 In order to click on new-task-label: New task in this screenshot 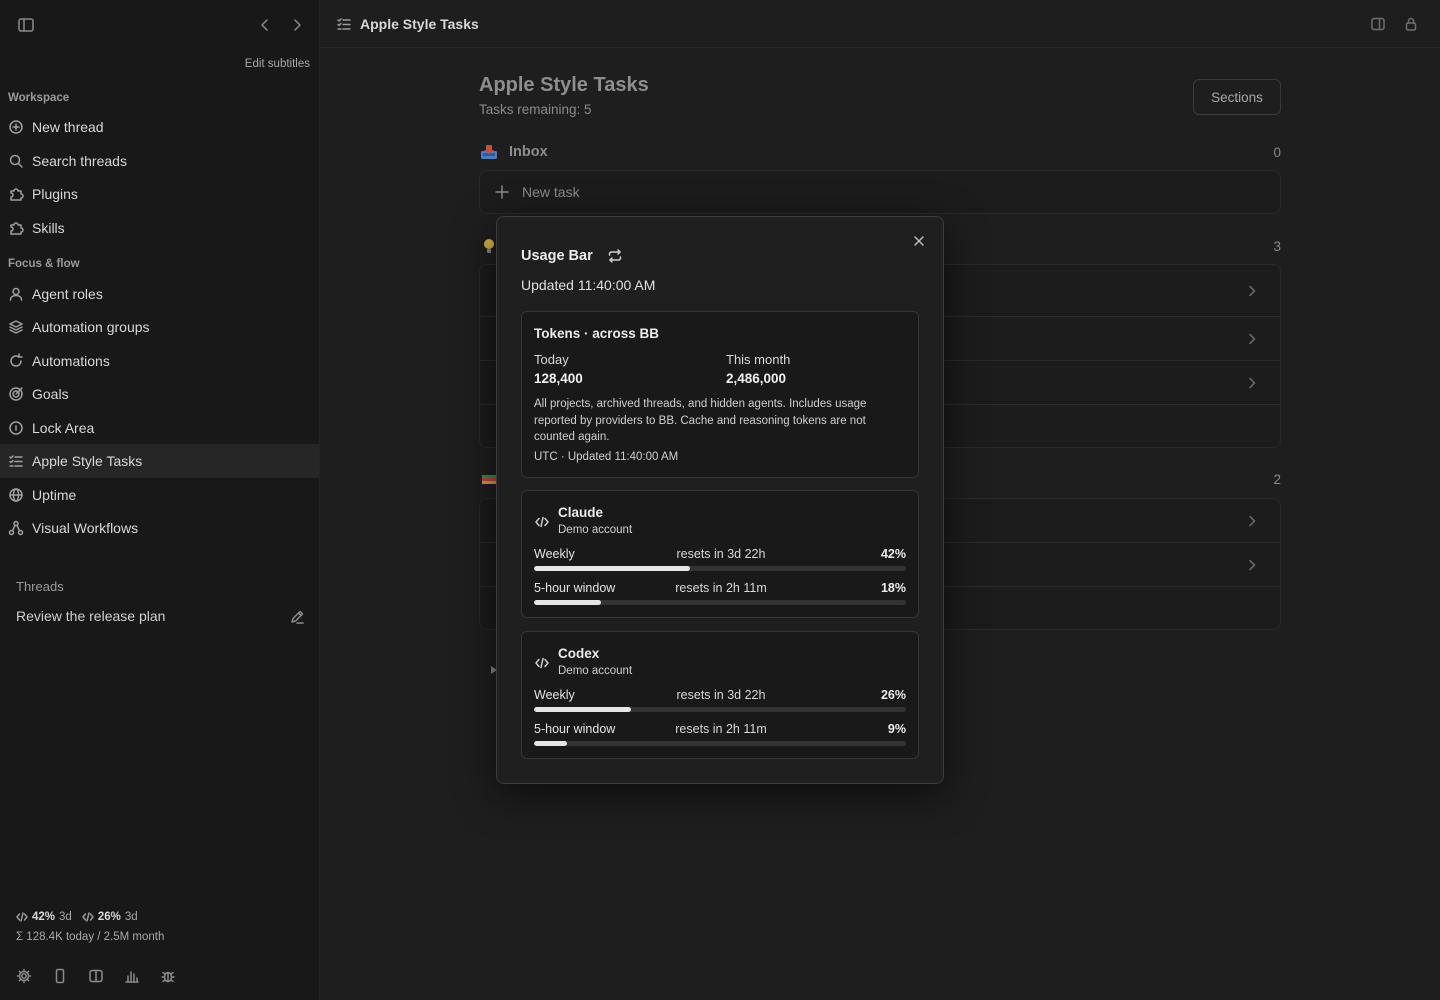, I will do `click(551, 192)`.